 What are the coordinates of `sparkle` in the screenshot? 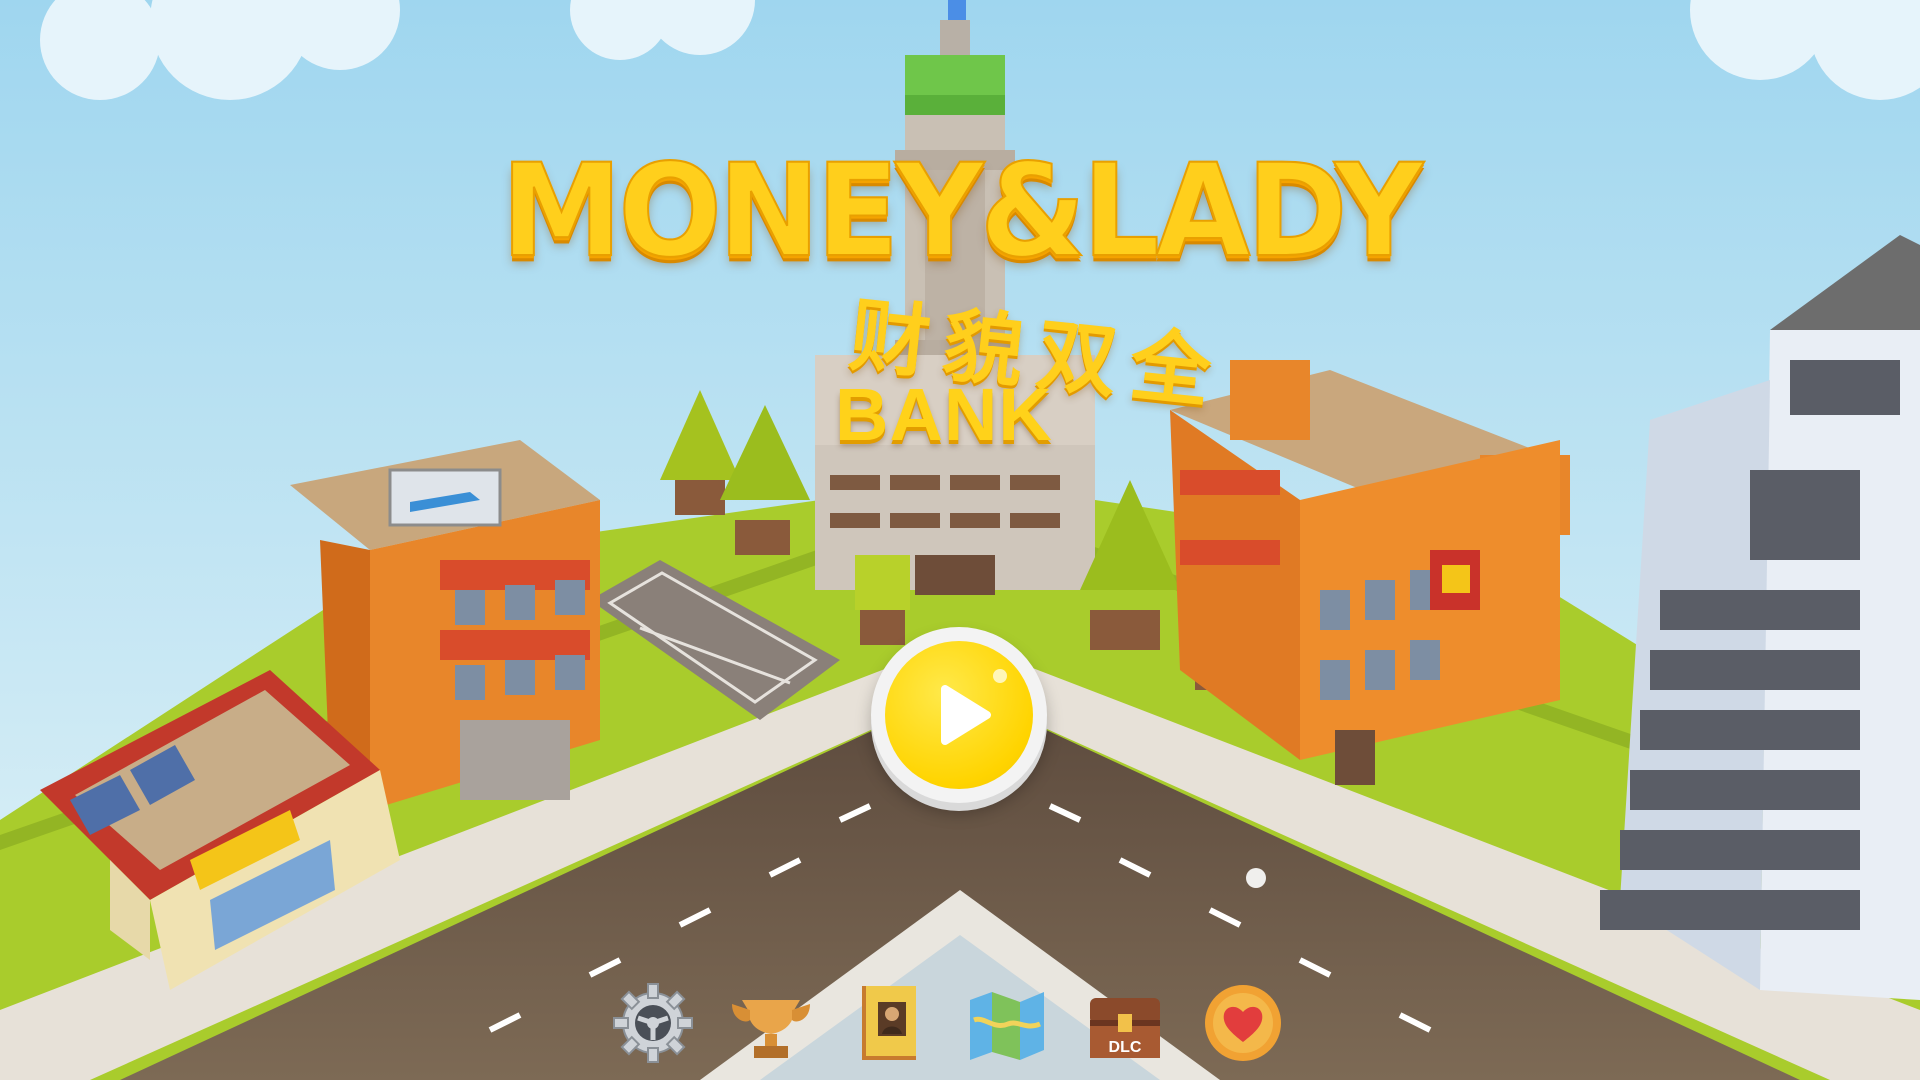 It's located at (1256, 878).